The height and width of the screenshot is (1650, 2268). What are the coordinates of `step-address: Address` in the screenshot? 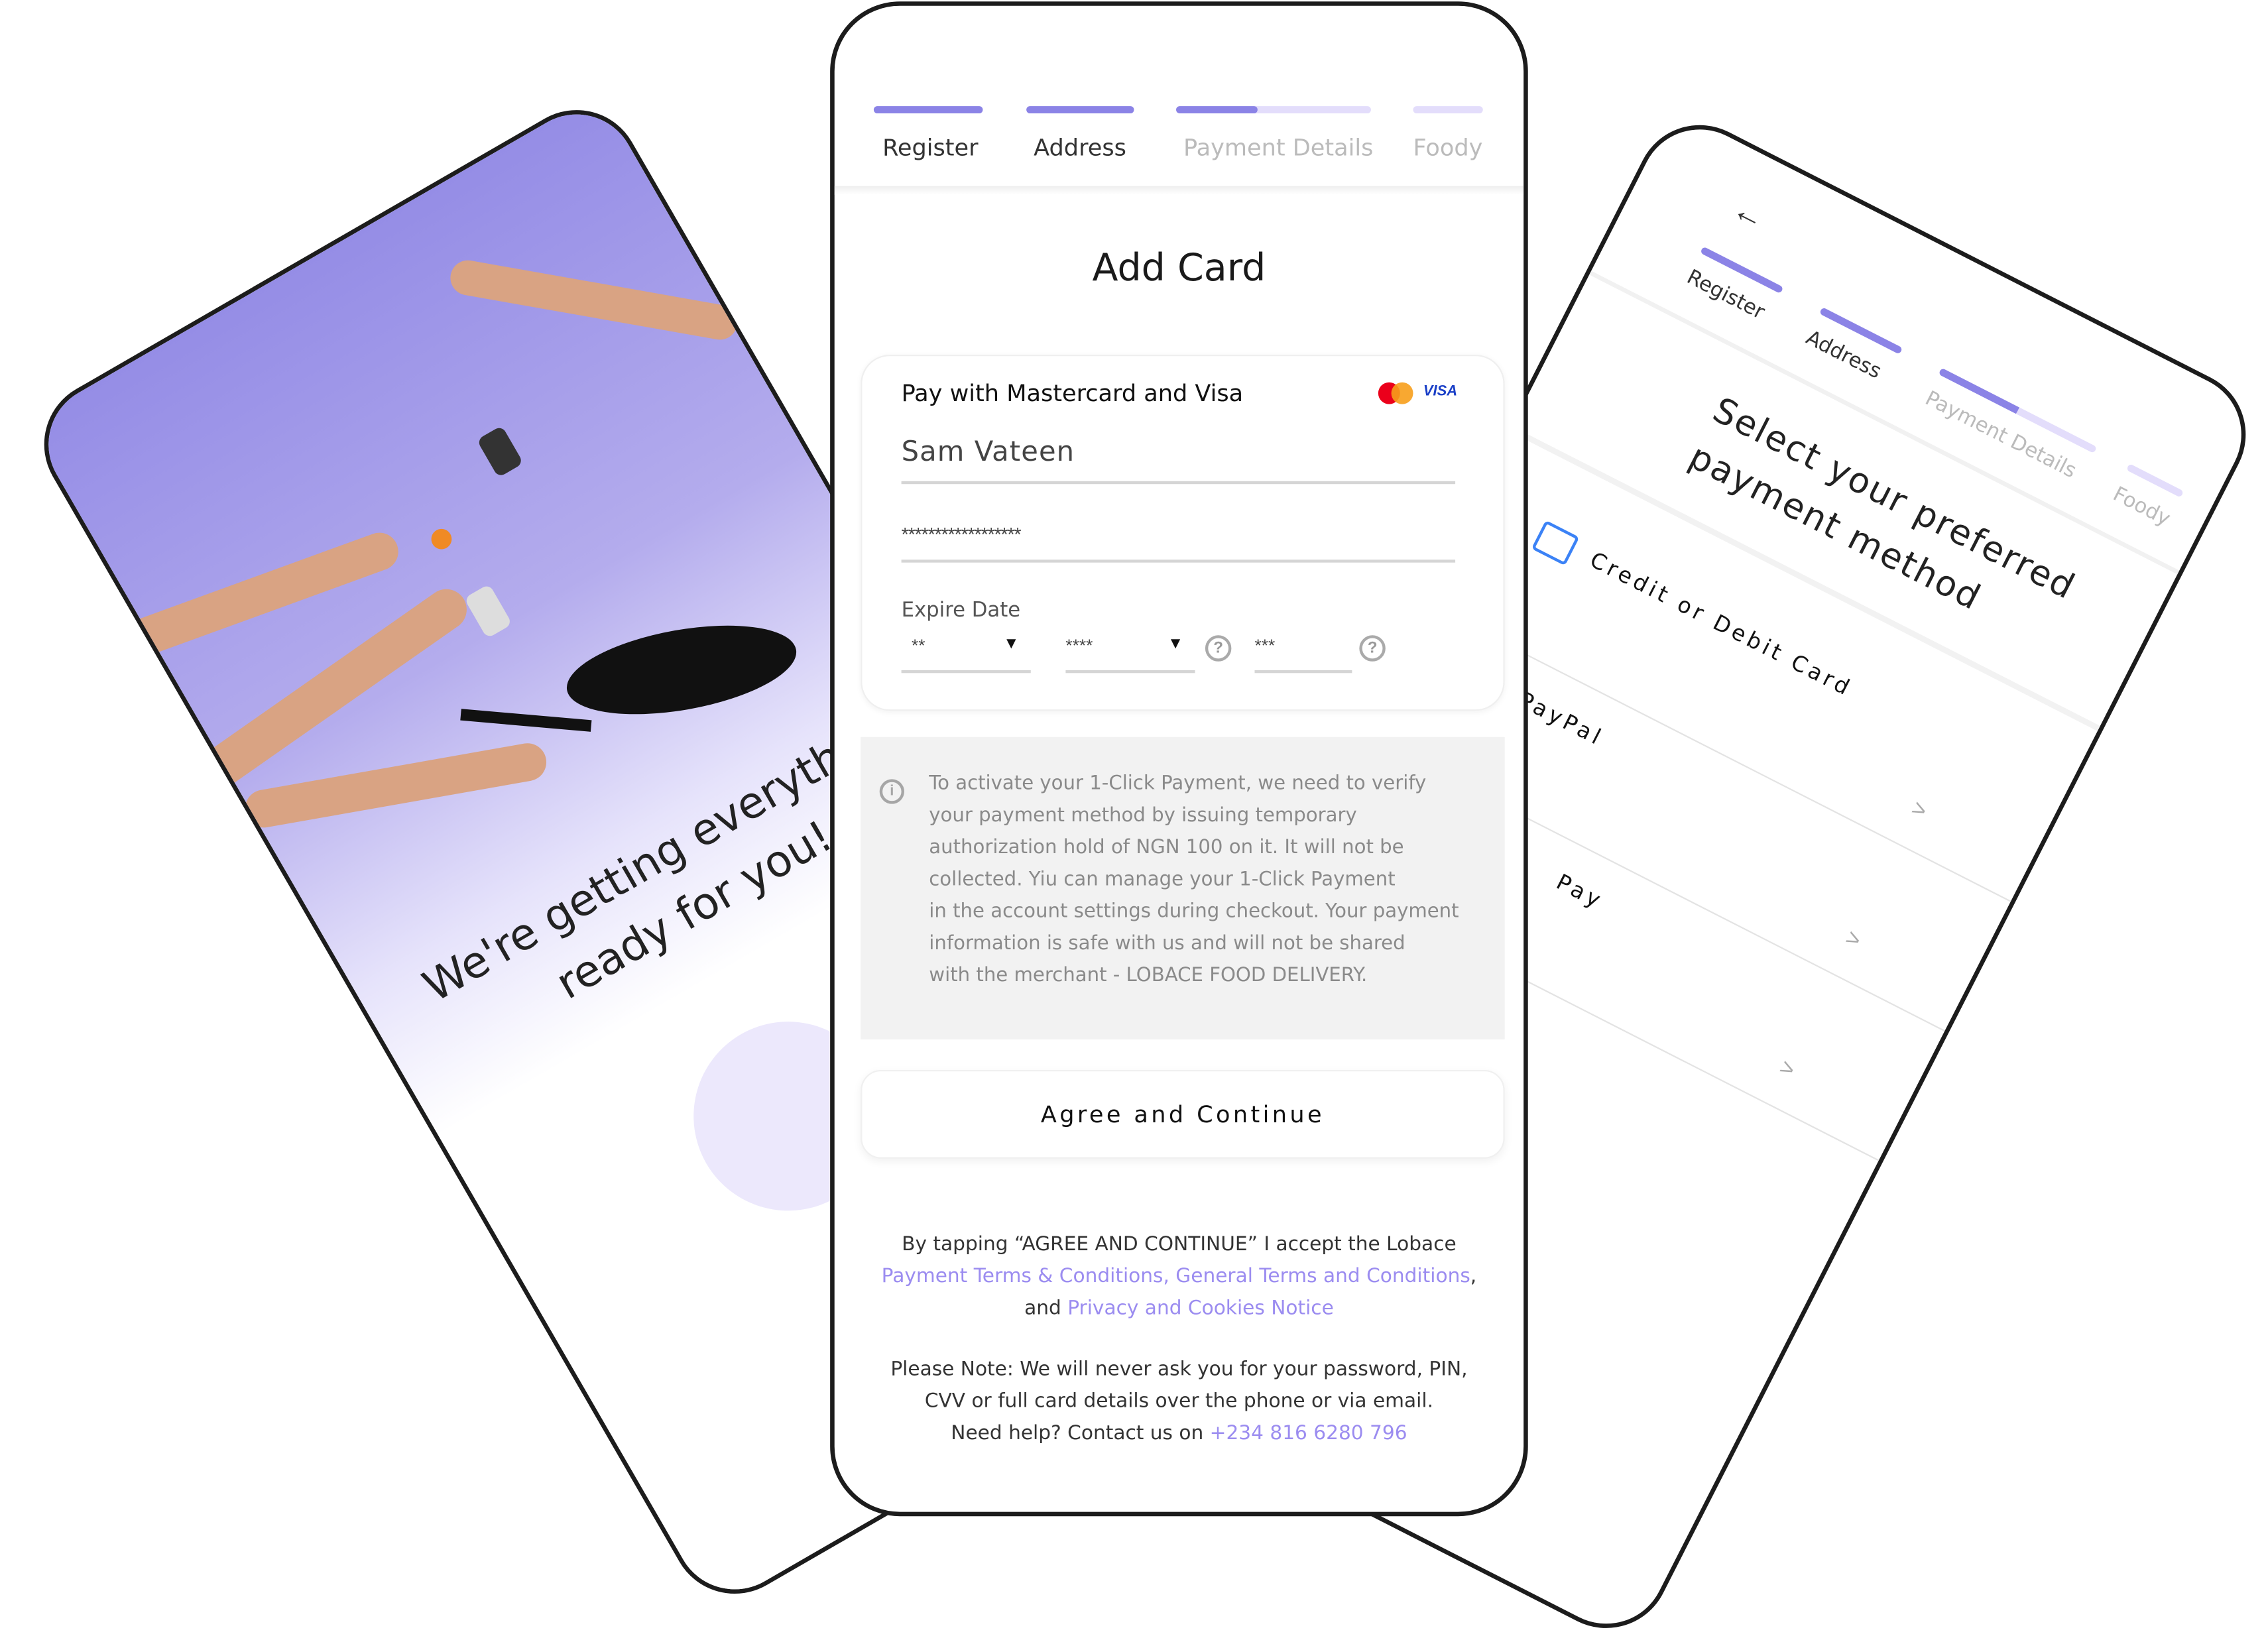 It's located at (1080, 148).